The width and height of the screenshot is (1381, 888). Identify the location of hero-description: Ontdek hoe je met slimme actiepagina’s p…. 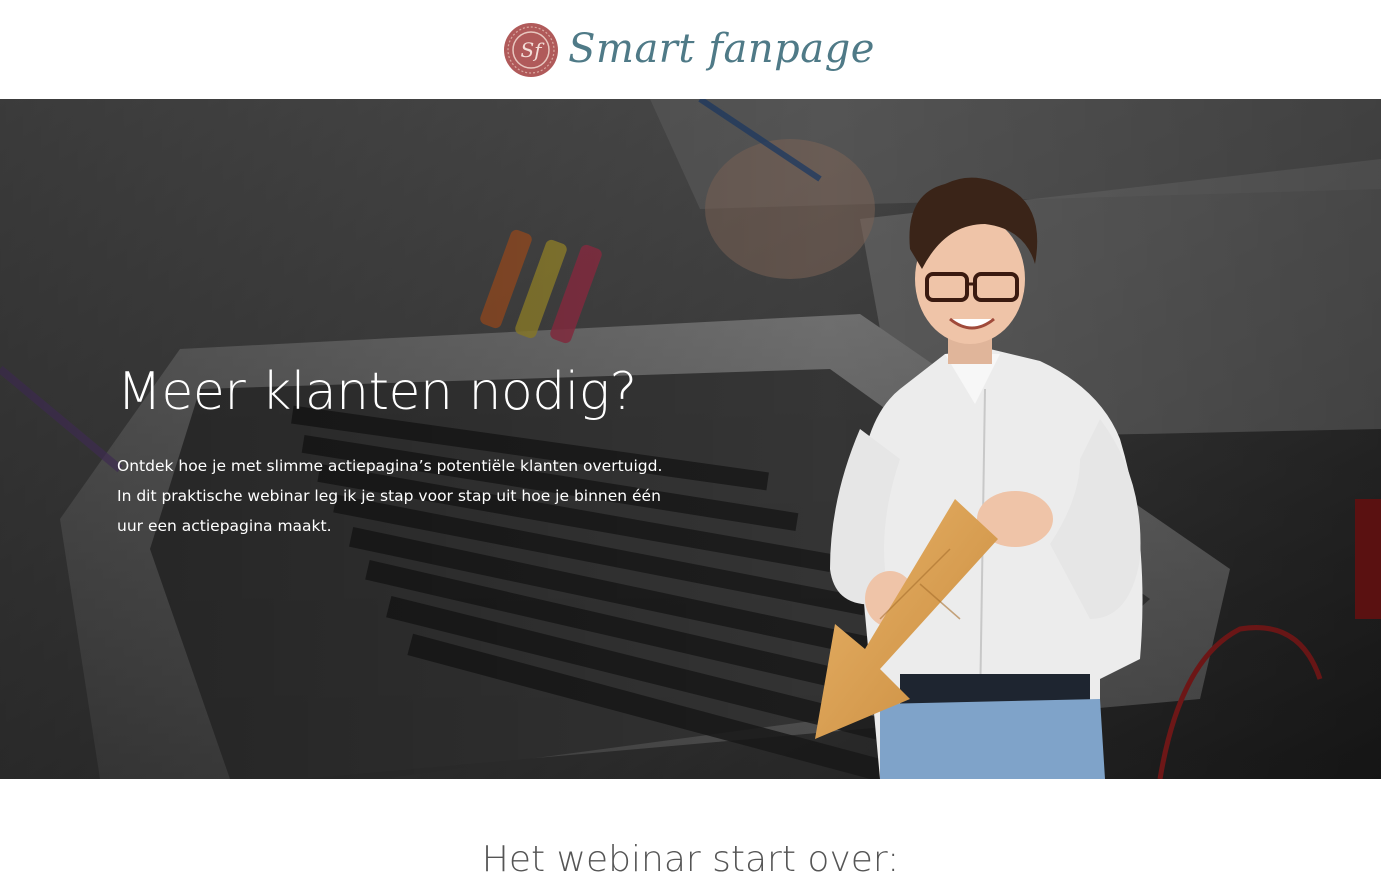
(390, 496).